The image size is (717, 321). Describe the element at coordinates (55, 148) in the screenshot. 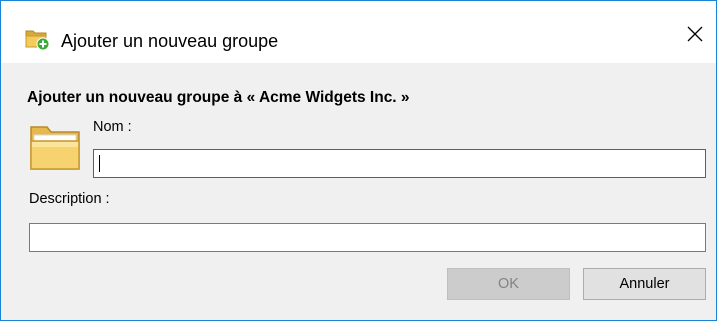

I see `folder-icon` at that location.